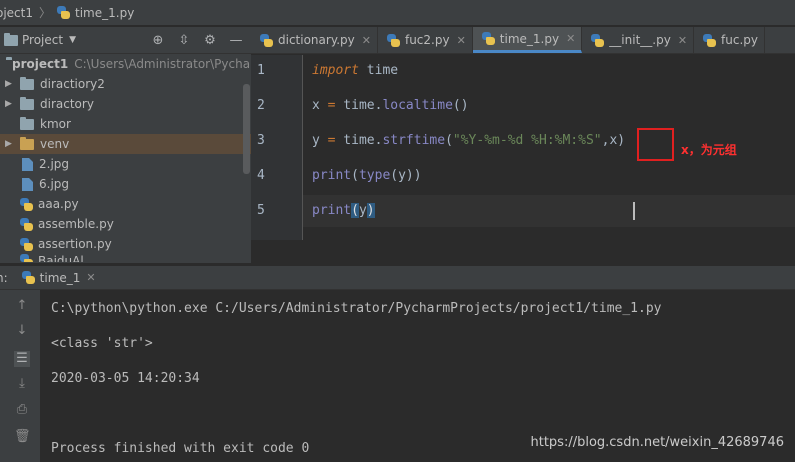 The image size is (795, 462). Describe the element at coordinates (414, 140) in the screenshot. I see `function-name: strftime` at that location.